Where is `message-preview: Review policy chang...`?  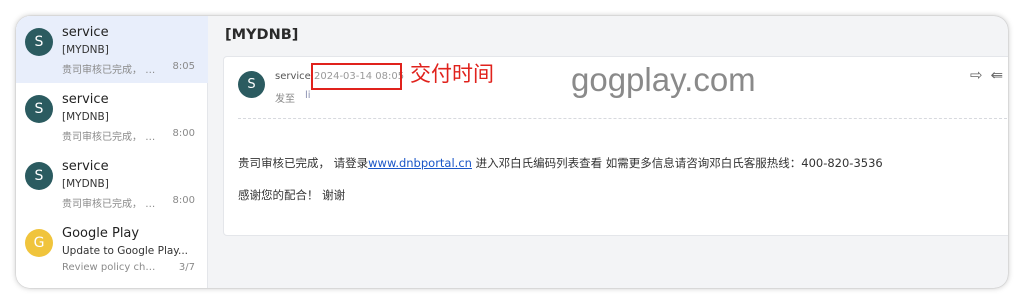 message-preview: Review policy chang... is located at coordinates (110, 267).